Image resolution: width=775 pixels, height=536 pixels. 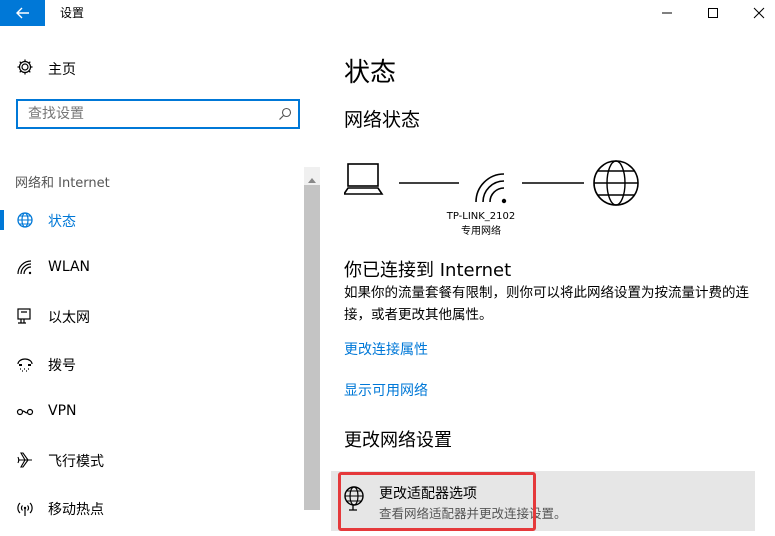 What do you see at coordinates (25, 364) in the screenshot?
I see `dialup-icon` at bounding box center [25, 364].